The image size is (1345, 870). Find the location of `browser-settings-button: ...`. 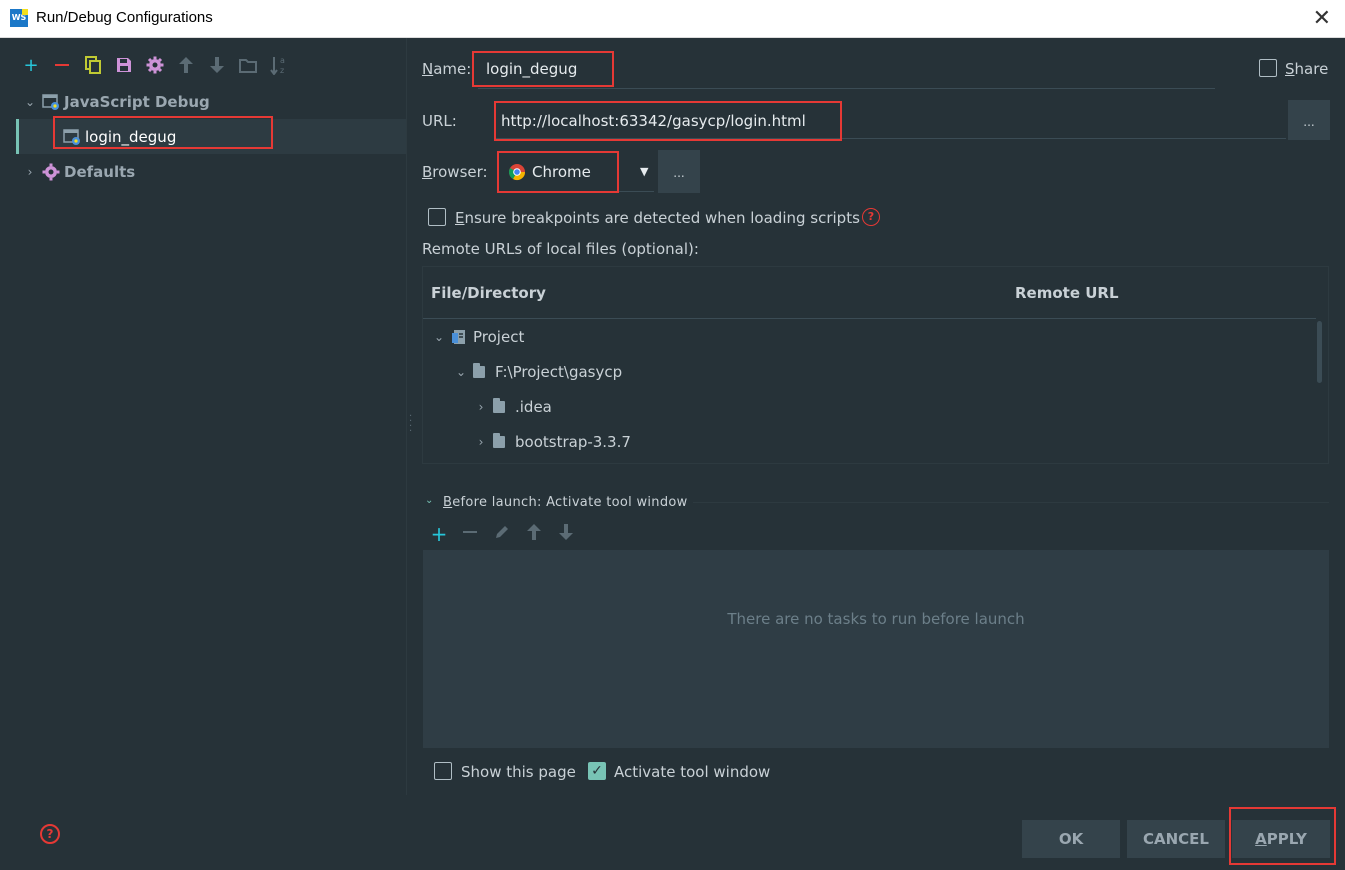

browser-settings-button: ... is located at coordinates (679, 171).